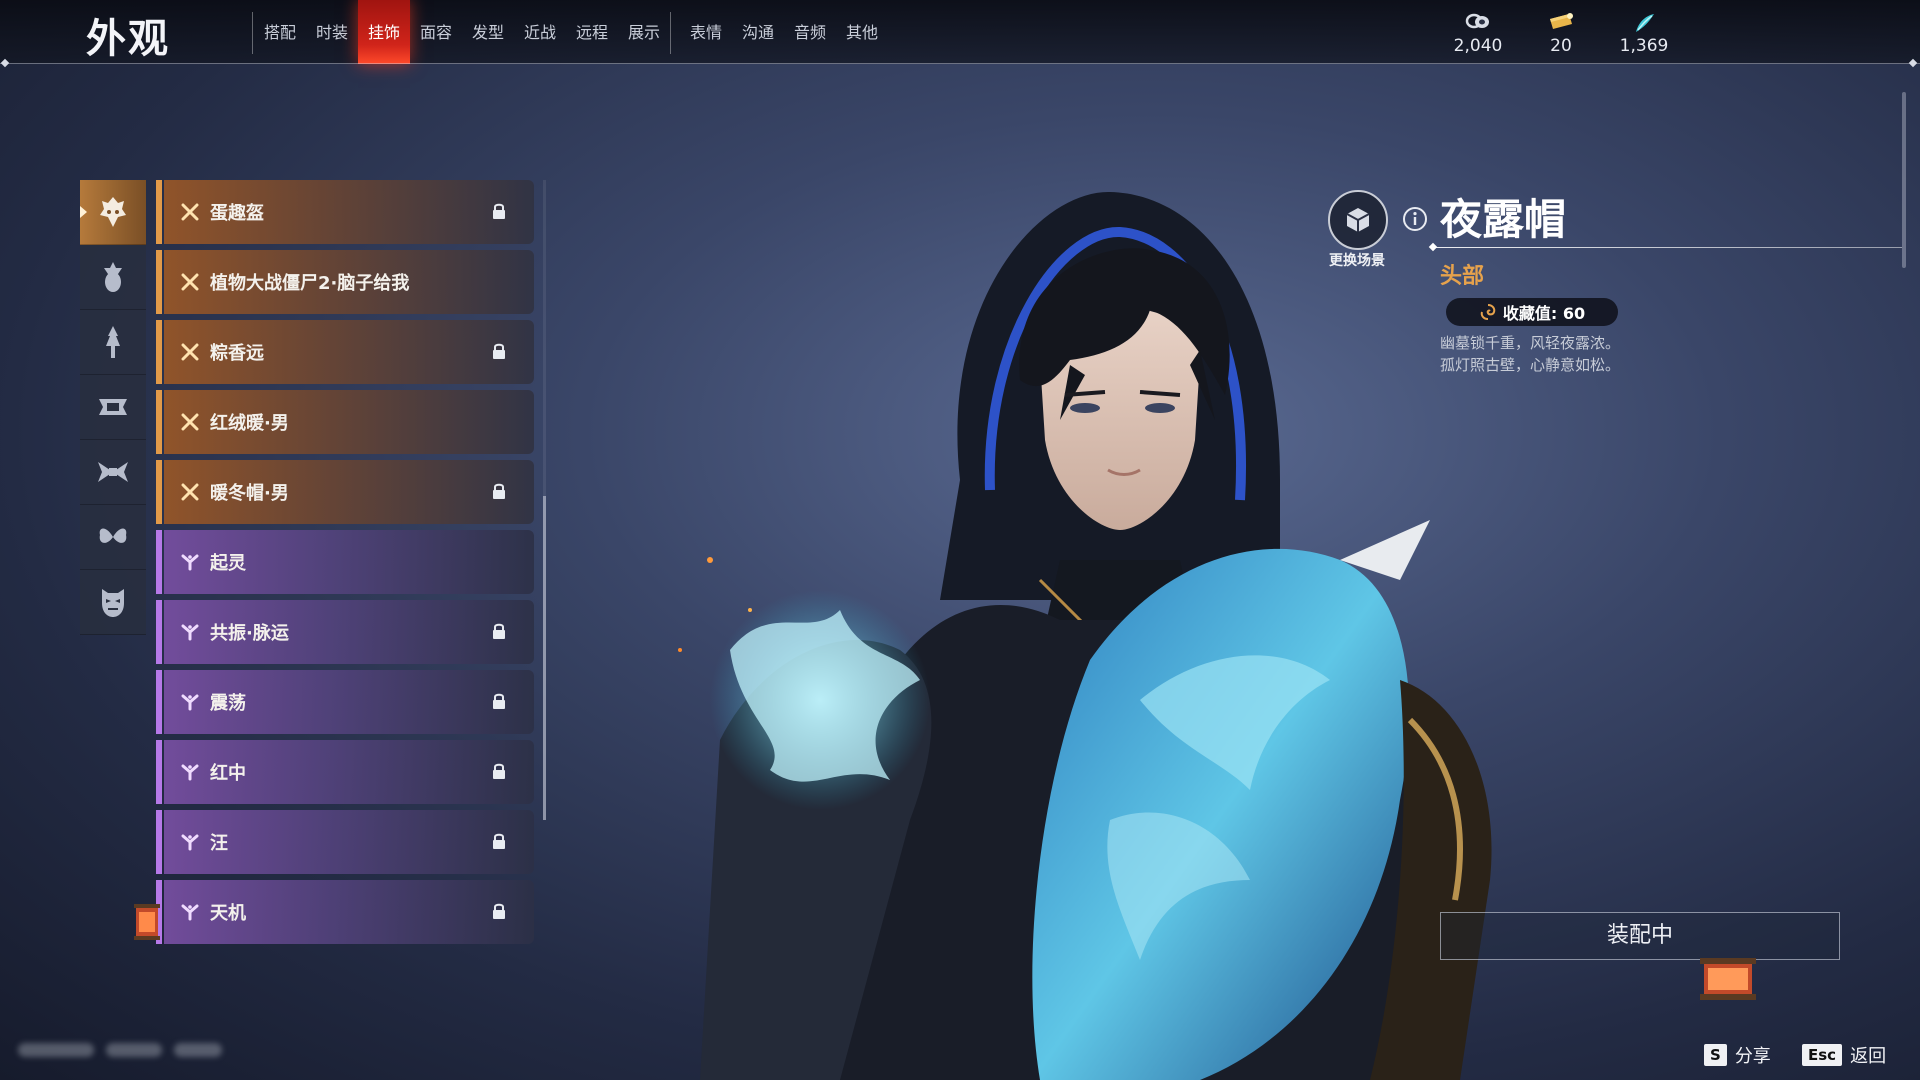 The height and width of the screenshot is (1080, 1920). I want to click on tab-shizhuang: 时装, so click(332, 32).